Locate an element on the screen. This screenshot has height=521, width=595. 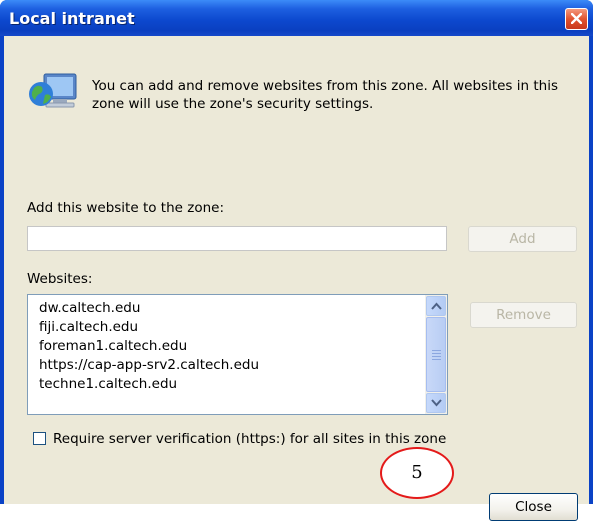
chevron-down-icon is located at coordinates (436, 403).